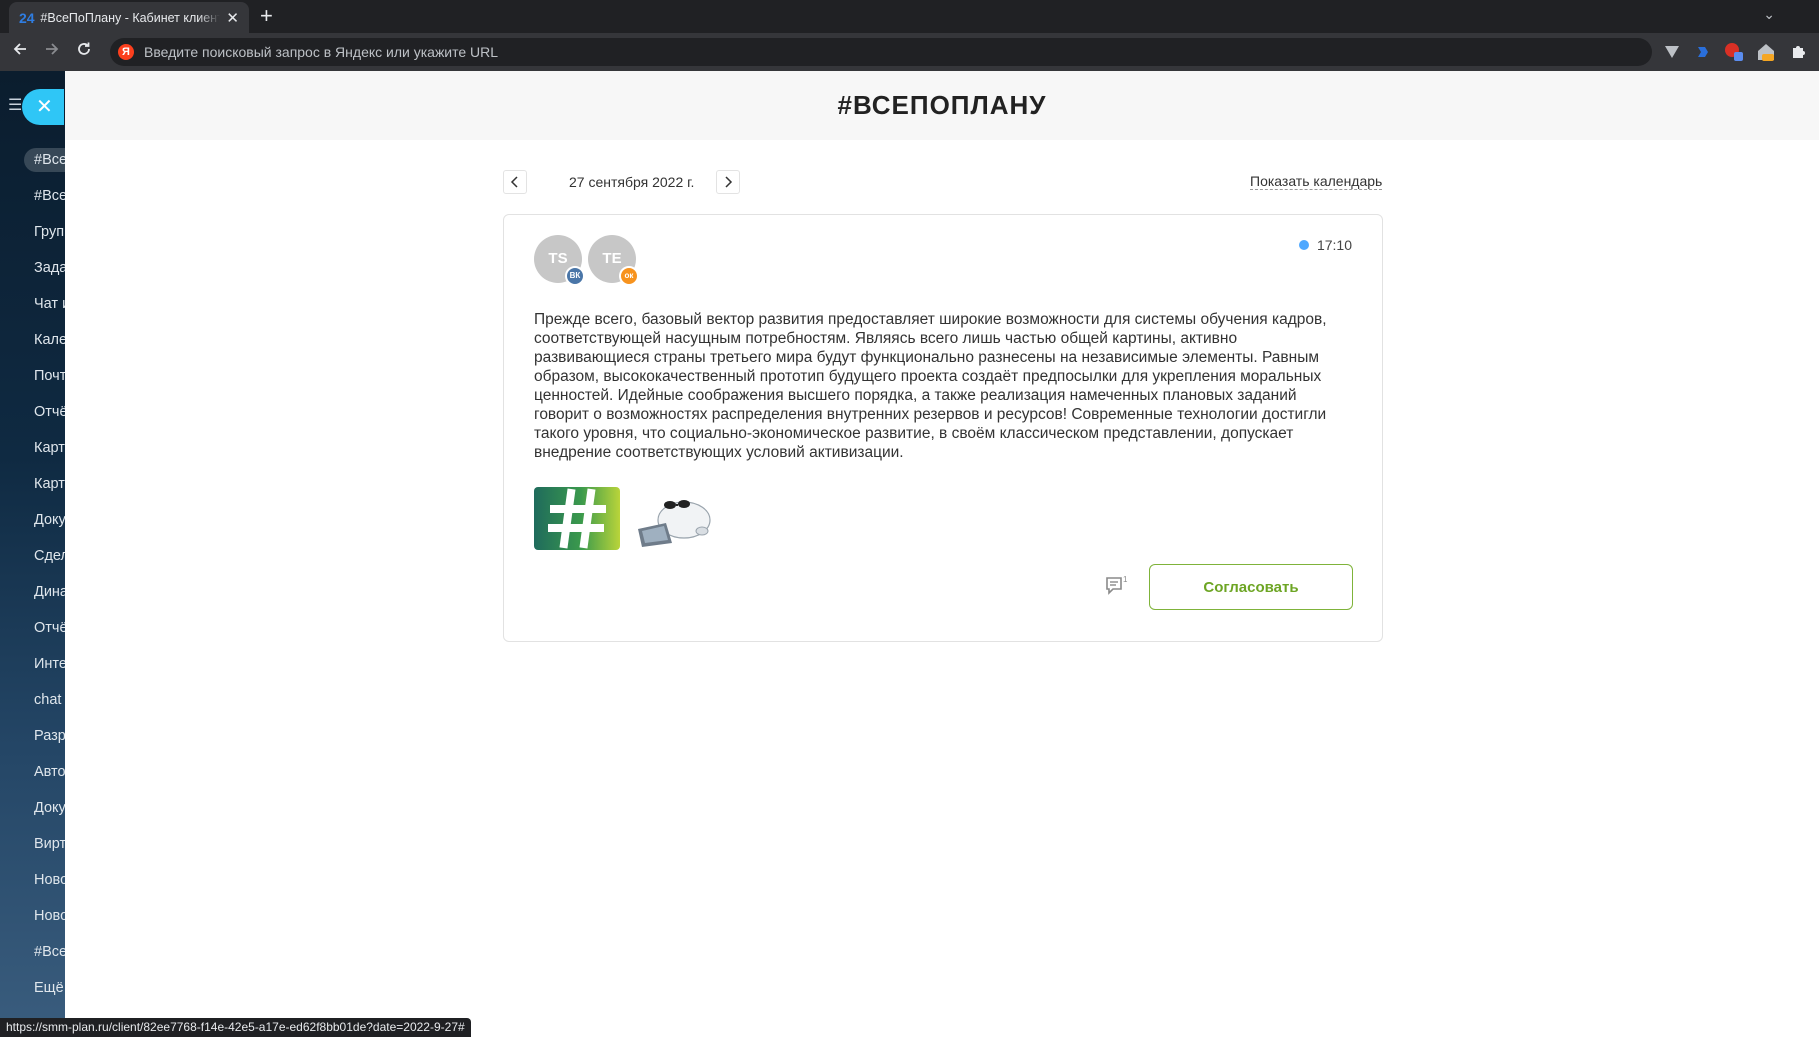 The image size is (1819, 1037). Describe the element at coordinates (32, 664) in the screenshot. I see `sidebar-item: Интеграции` at that location.